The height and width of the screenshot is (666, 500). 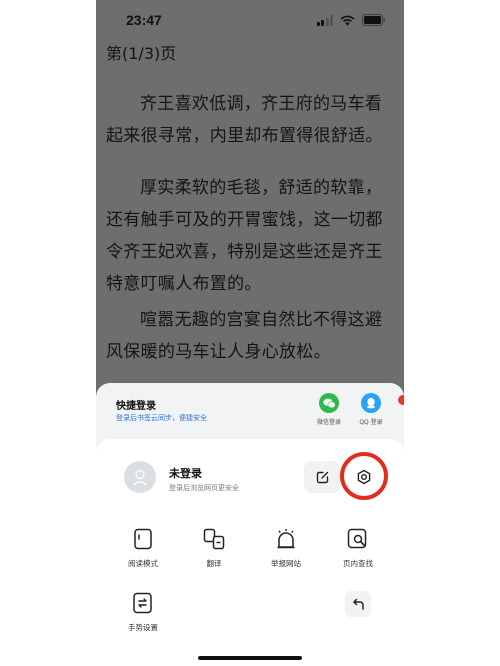 I want to click on back-button, so click(x=358, y=604).